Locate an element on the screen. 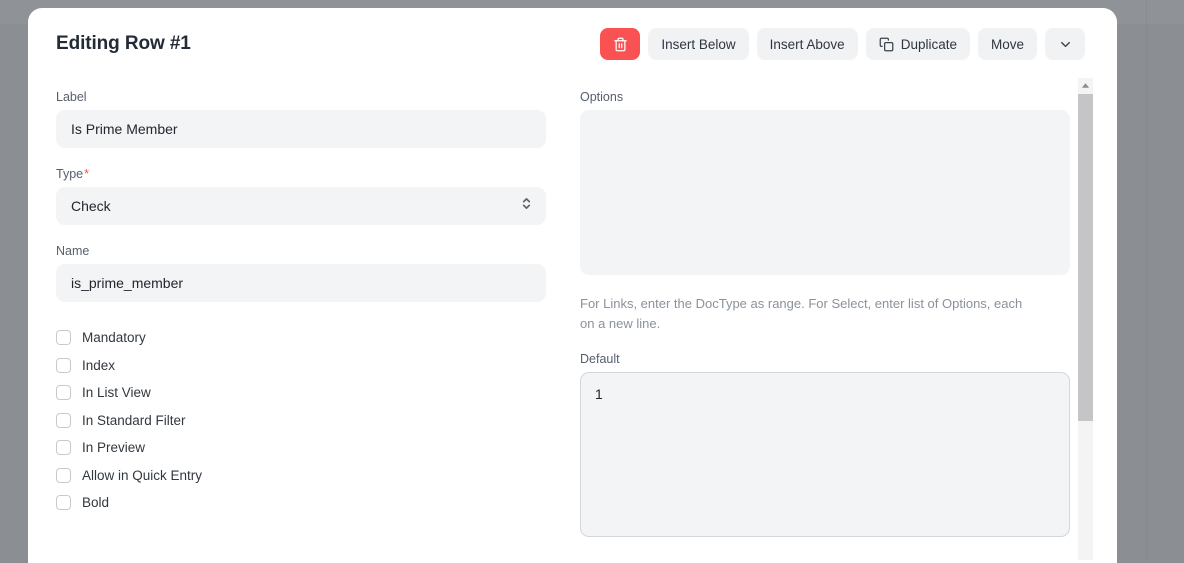 Image resolution: width=1184 pixels, height=563 pixels. delete-row-button is located at coordinates (620, 44).